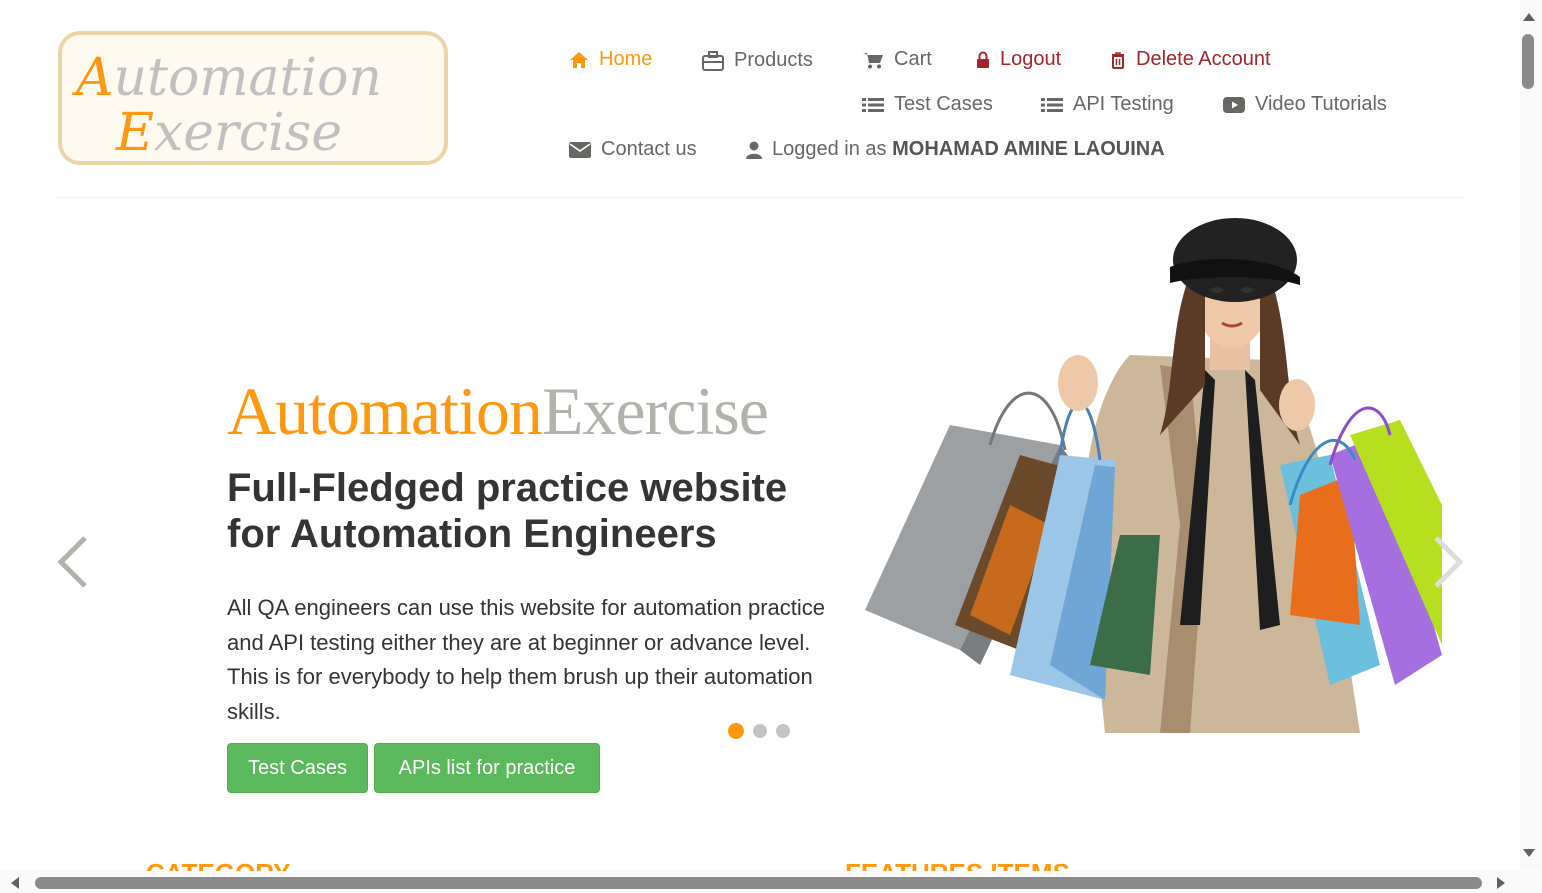 Image resolution: width=1542 pixels, height=893 pixels. I want to click on cart-icon, so click(873, 60).